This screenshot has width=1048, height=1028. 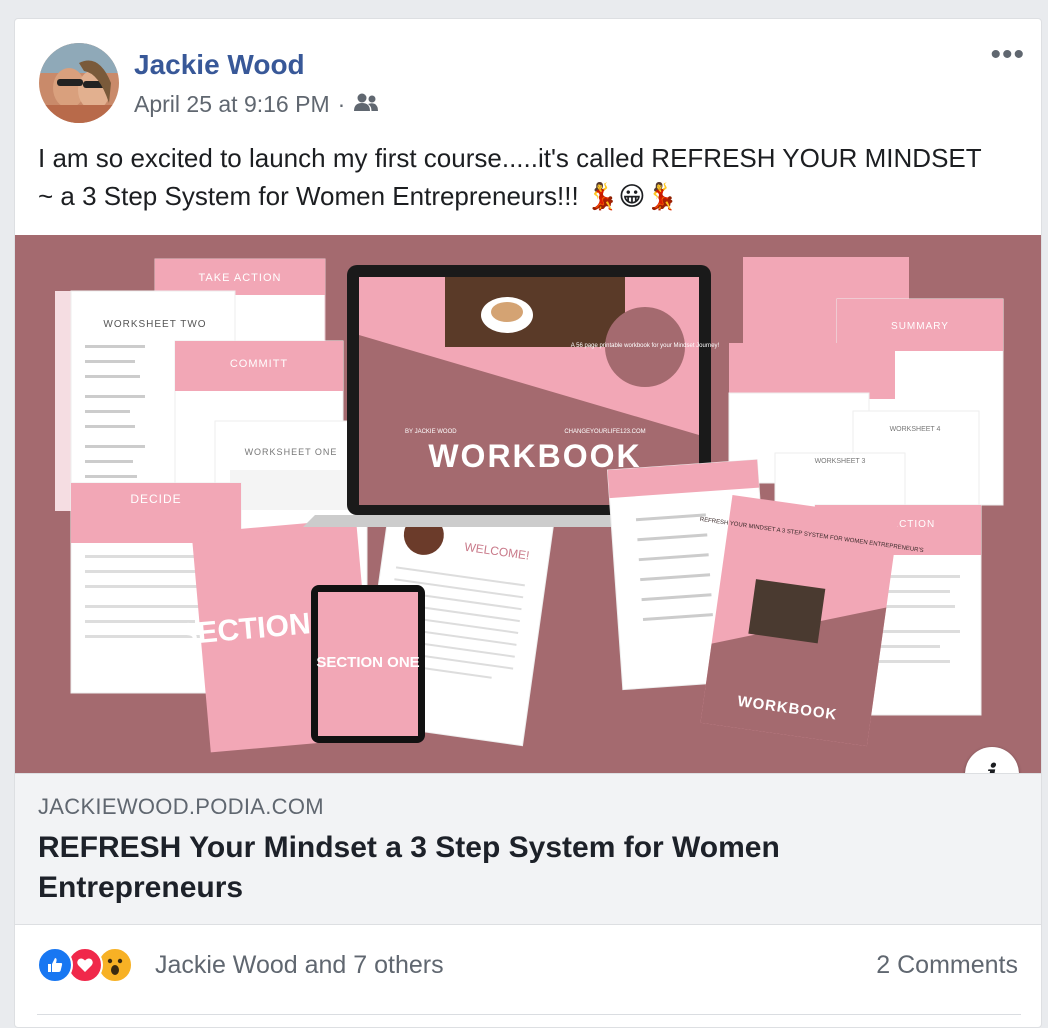 I want to click on reactions-summary: Jackie Wood and 7 others, so click(x=299, y=965).